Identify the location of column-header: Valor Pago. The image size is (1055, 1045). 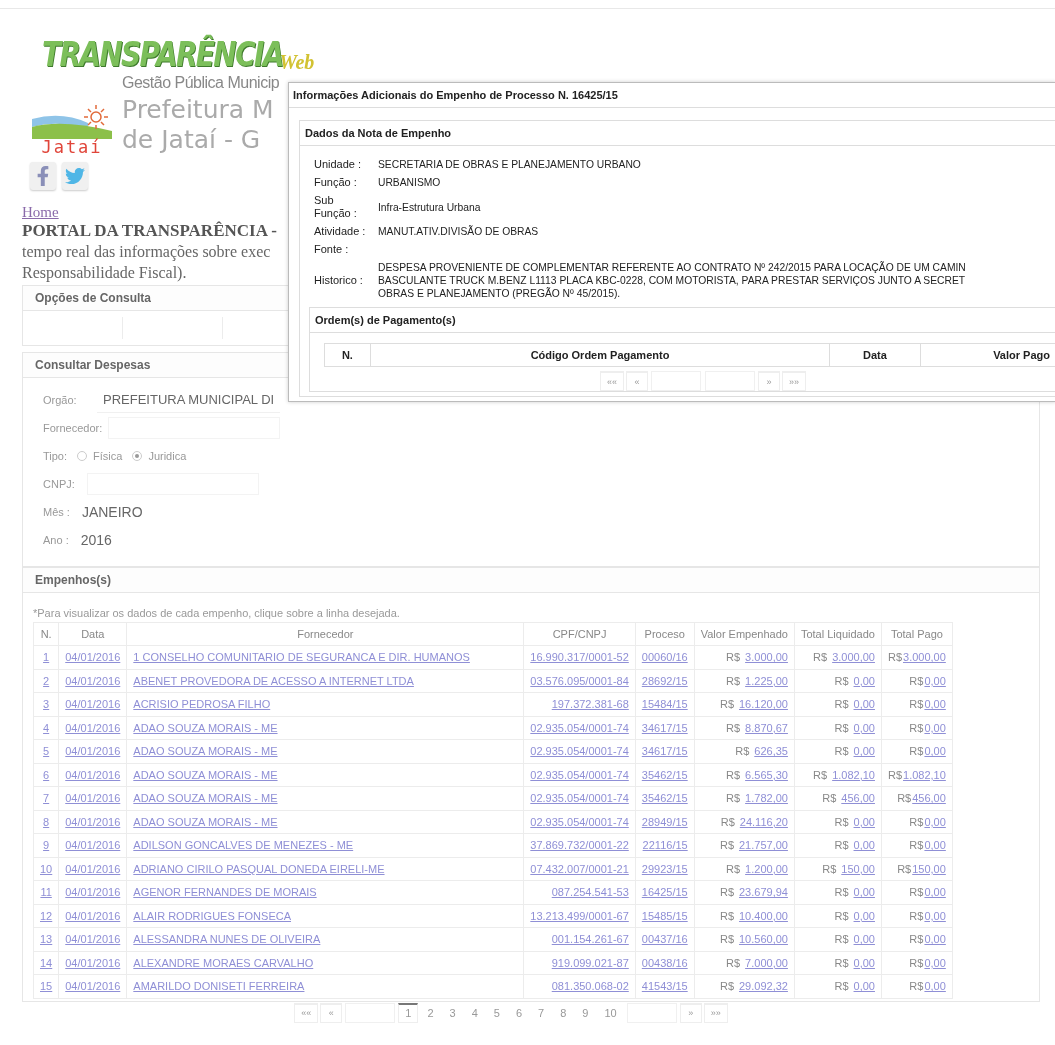
(987, 355).